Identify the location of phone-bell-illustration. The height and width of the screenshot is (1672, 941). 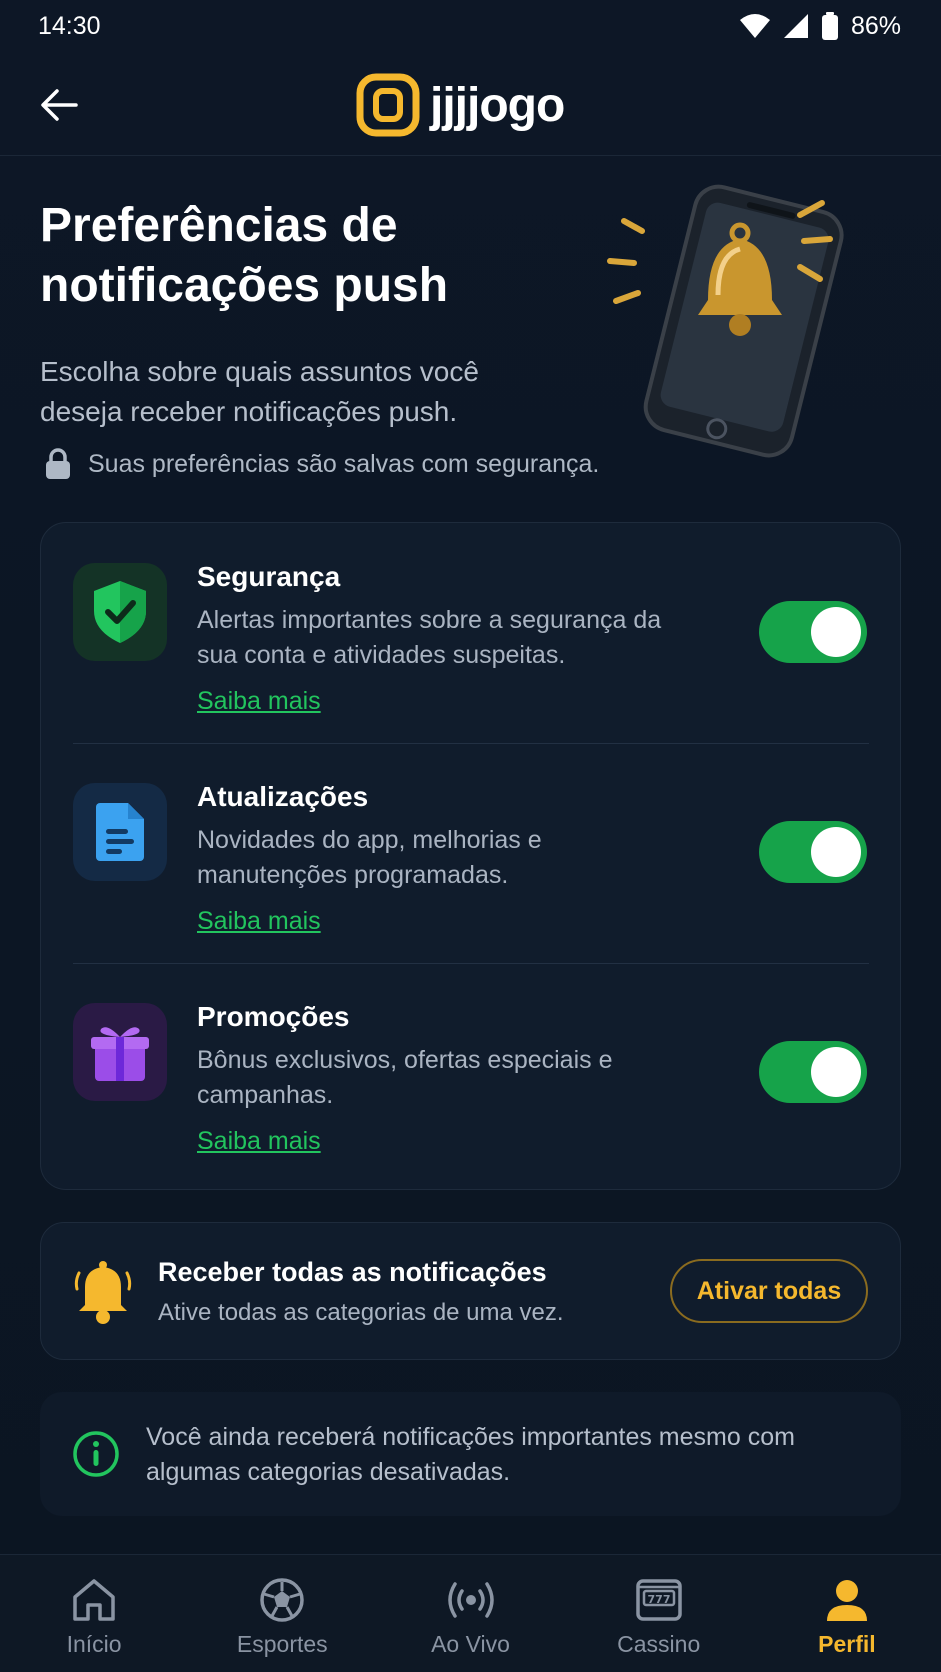
(725, 321).